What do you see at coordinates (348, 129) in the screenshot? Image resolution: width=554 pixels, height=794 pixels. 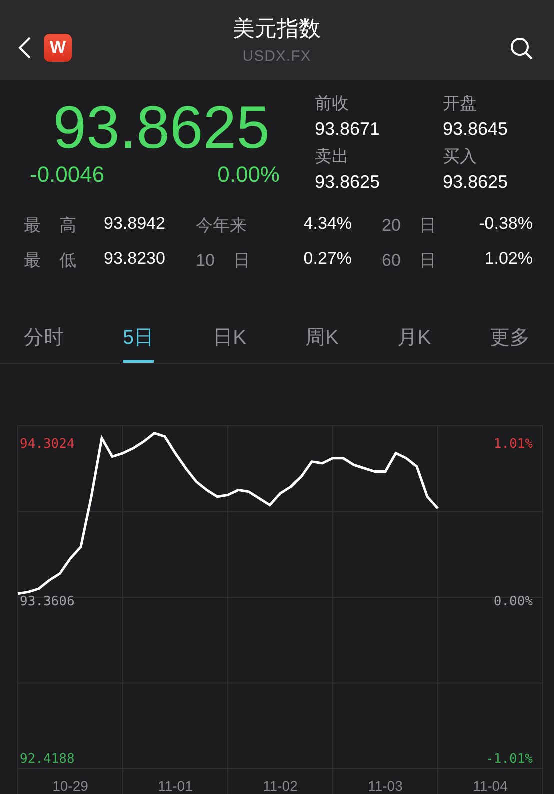 I see `stat-value: 93.8671` at bounding box center [348, 129].